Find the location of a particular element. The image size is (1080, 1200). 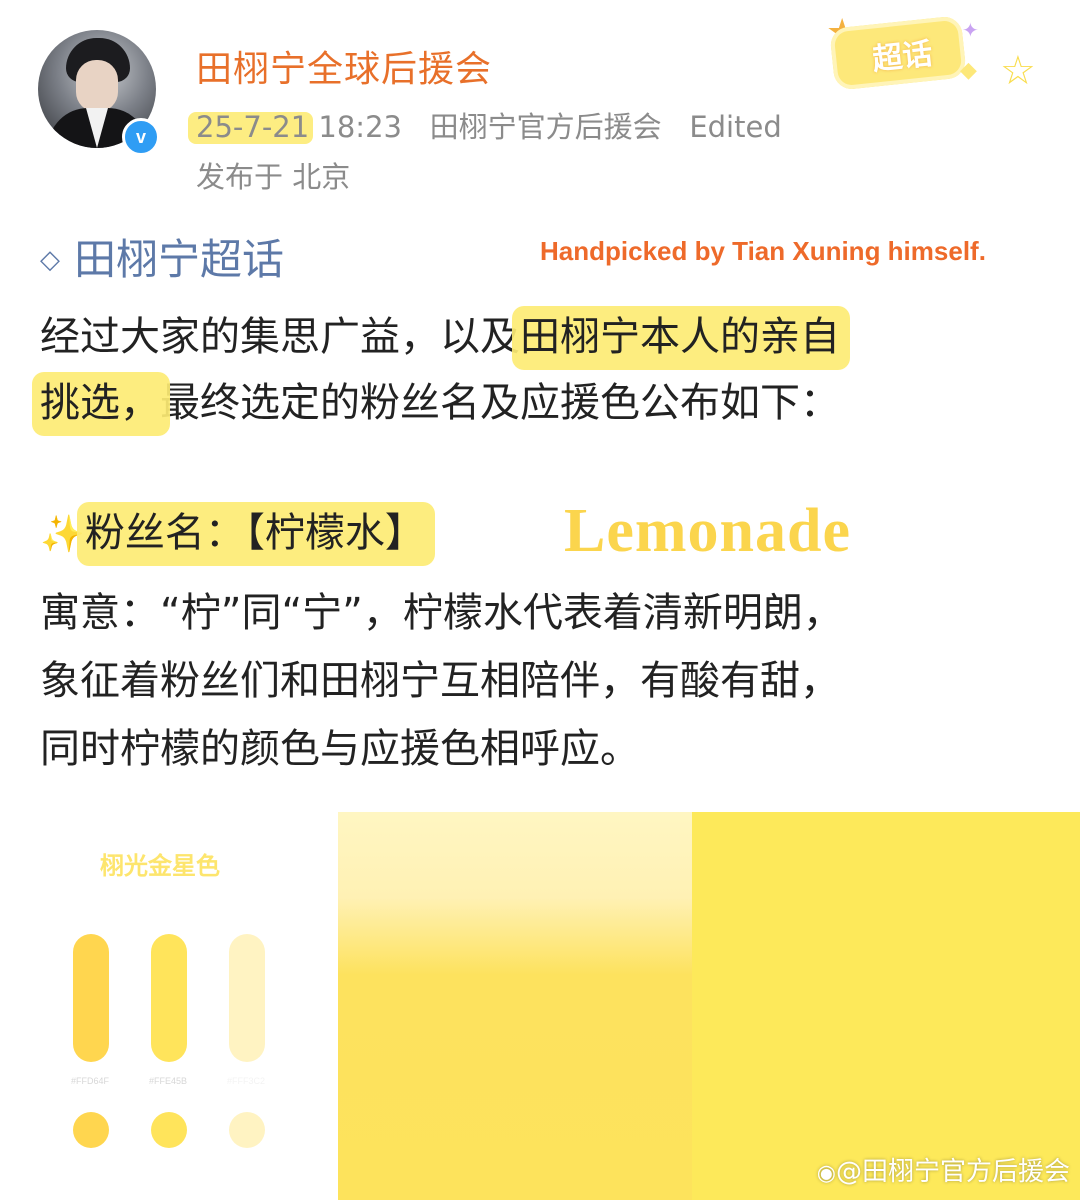

body-line-1: 经过大家的集思广益，以及田栩宁本人的亲自 is located at coordinates (440, 333).